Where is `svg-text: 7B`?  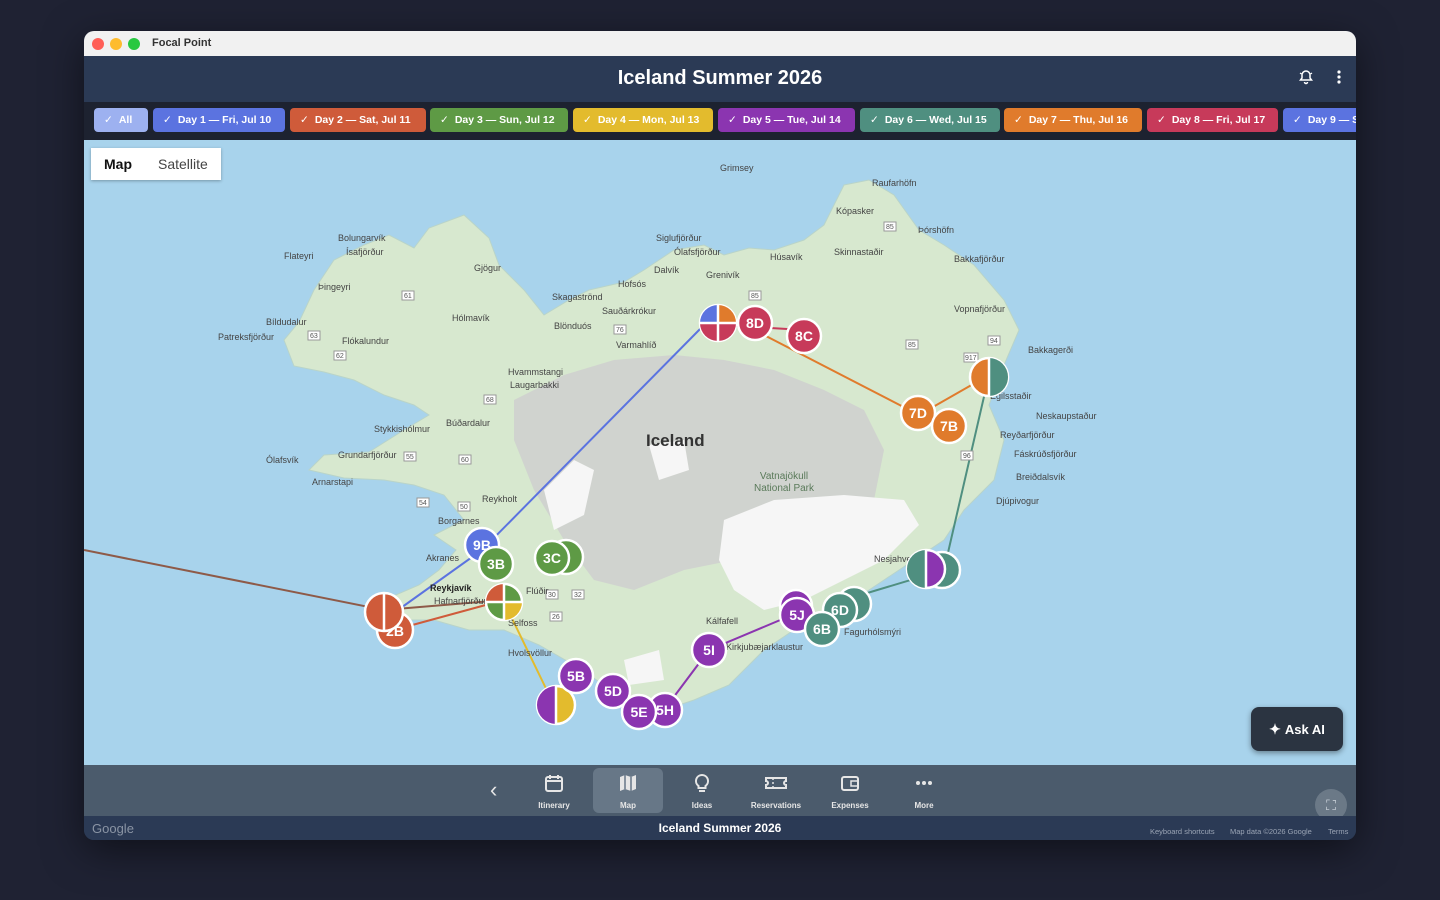 svg-text: 7B is located at coordinates (949, 426).